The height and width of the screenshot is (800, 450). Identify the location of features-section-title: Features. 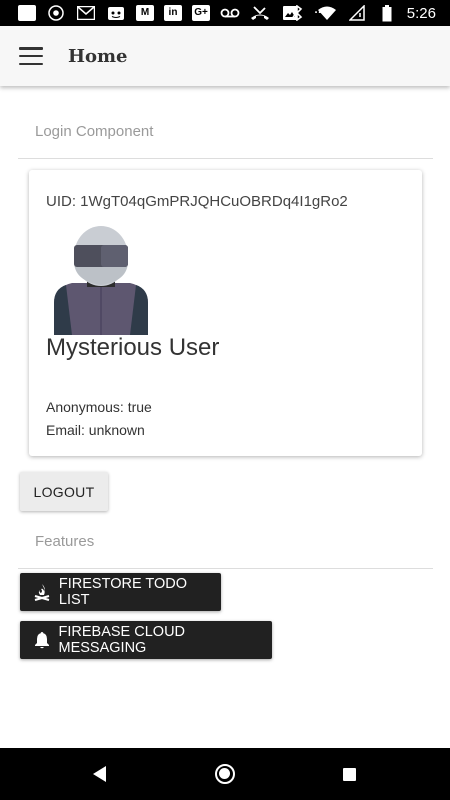
(65, 541).